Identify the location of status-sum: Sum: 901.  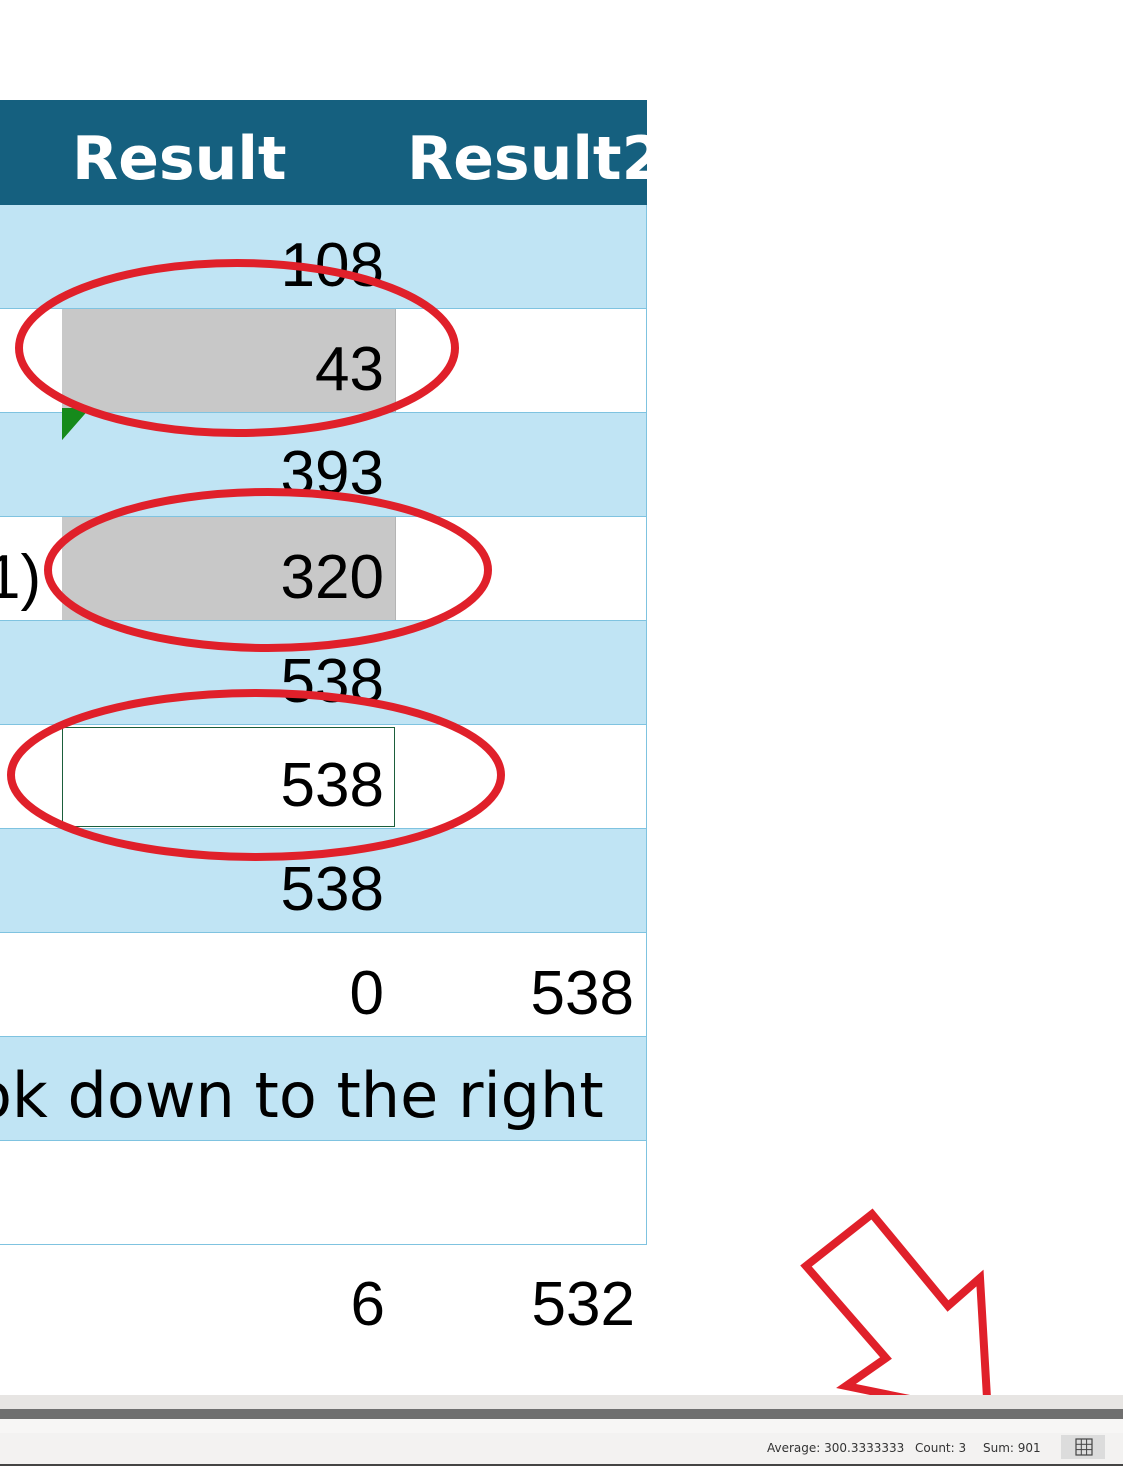
(1012, 1448).